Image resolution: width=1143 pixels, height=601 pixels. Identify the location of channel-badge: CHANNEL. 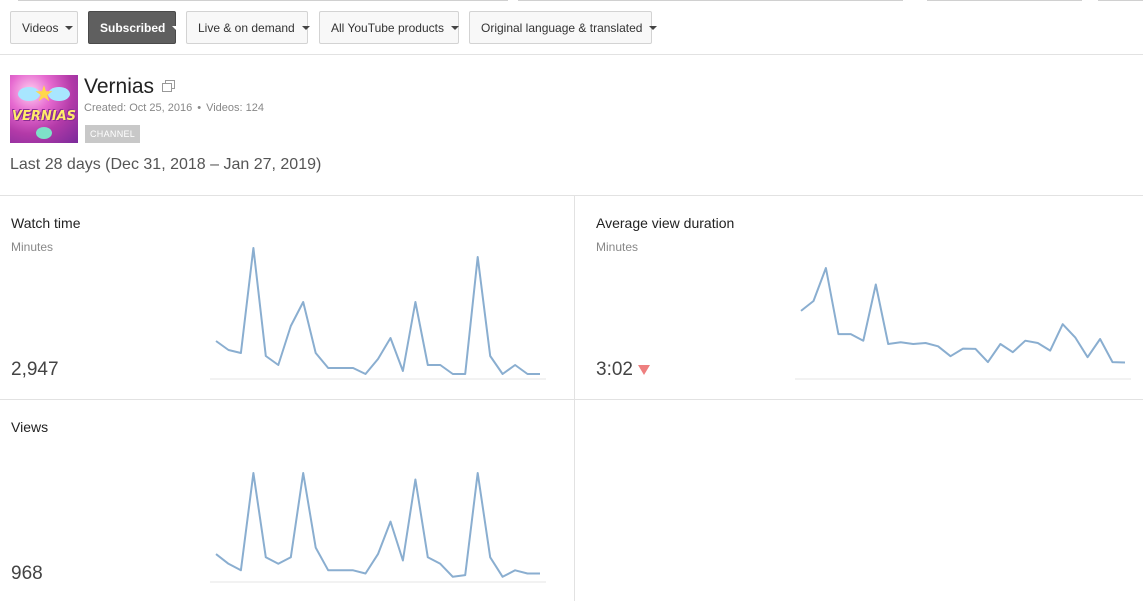
(113, 134).